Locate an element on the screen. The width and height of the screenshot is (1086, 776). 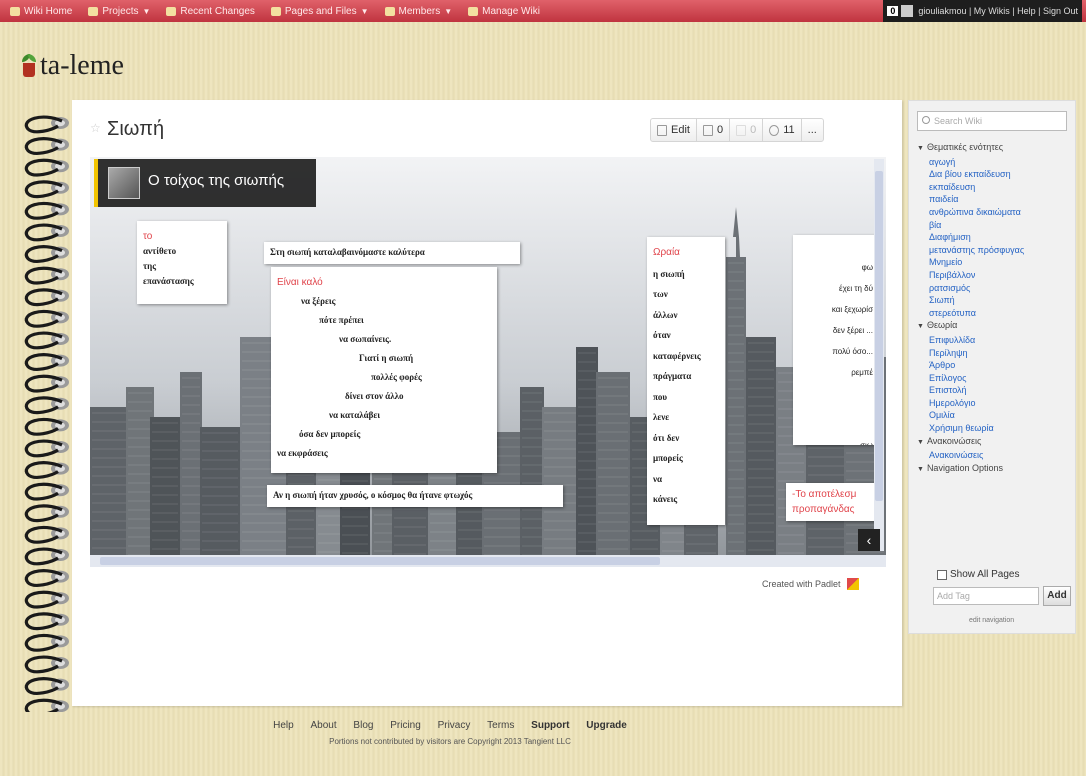
footer-link-pricing: Pricing is located at coordinates (405, 725).